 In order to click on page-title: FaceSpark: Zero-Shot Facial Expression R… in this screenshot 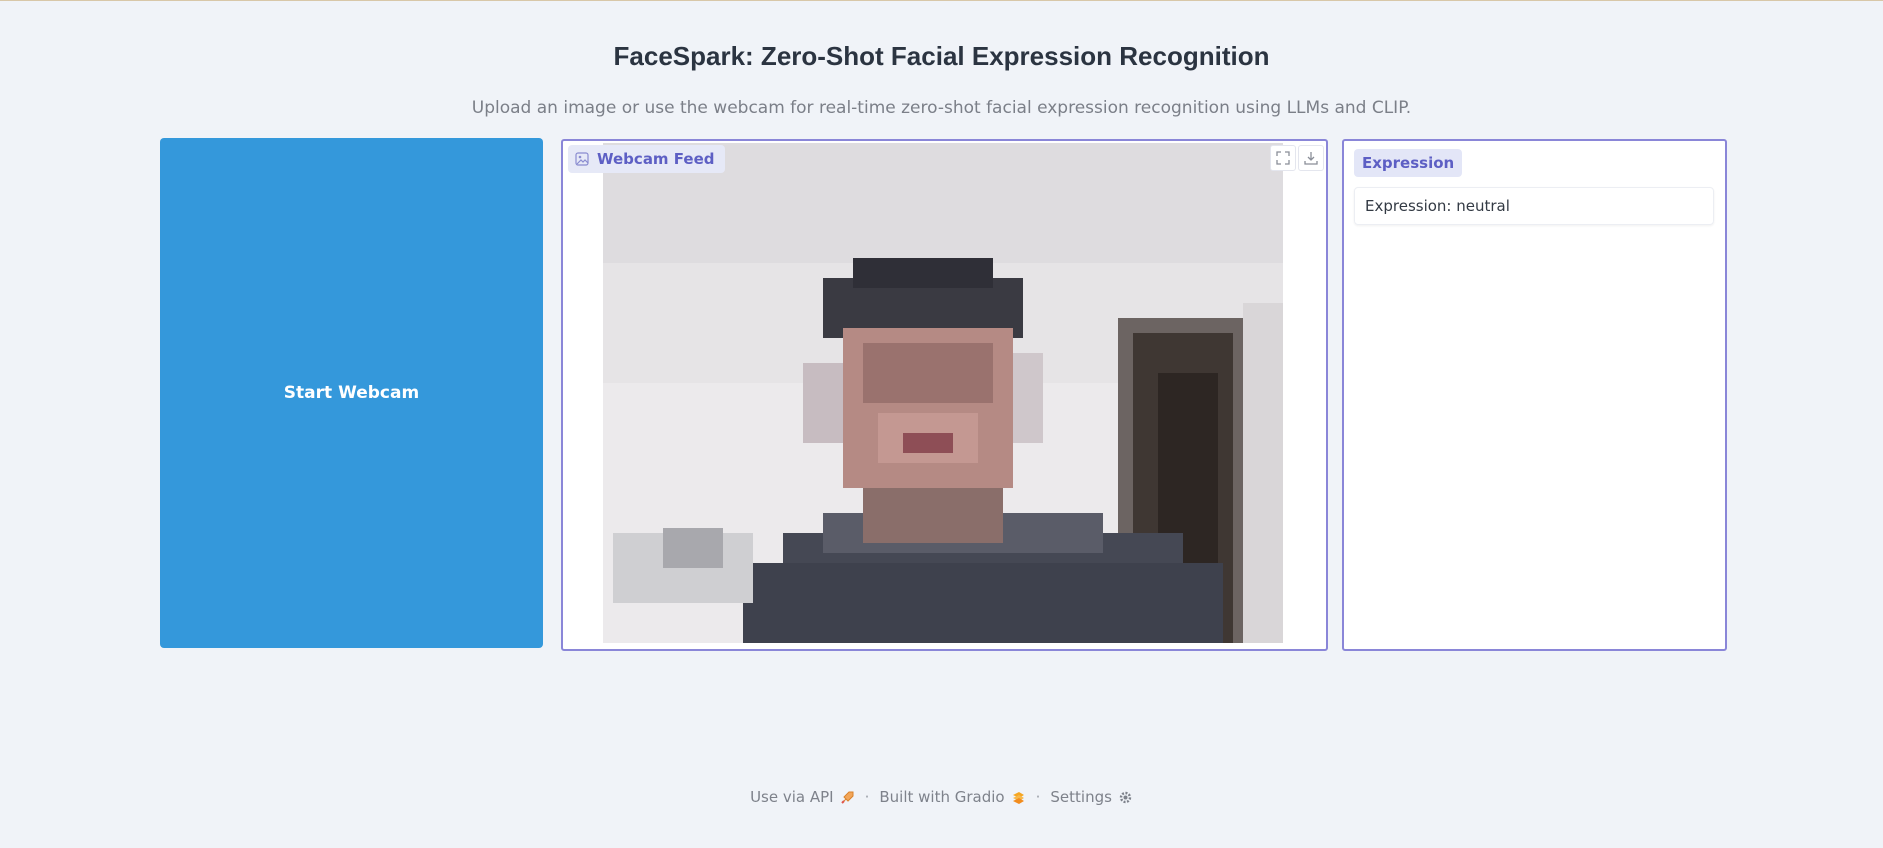, I will do `click(941, 56)`.